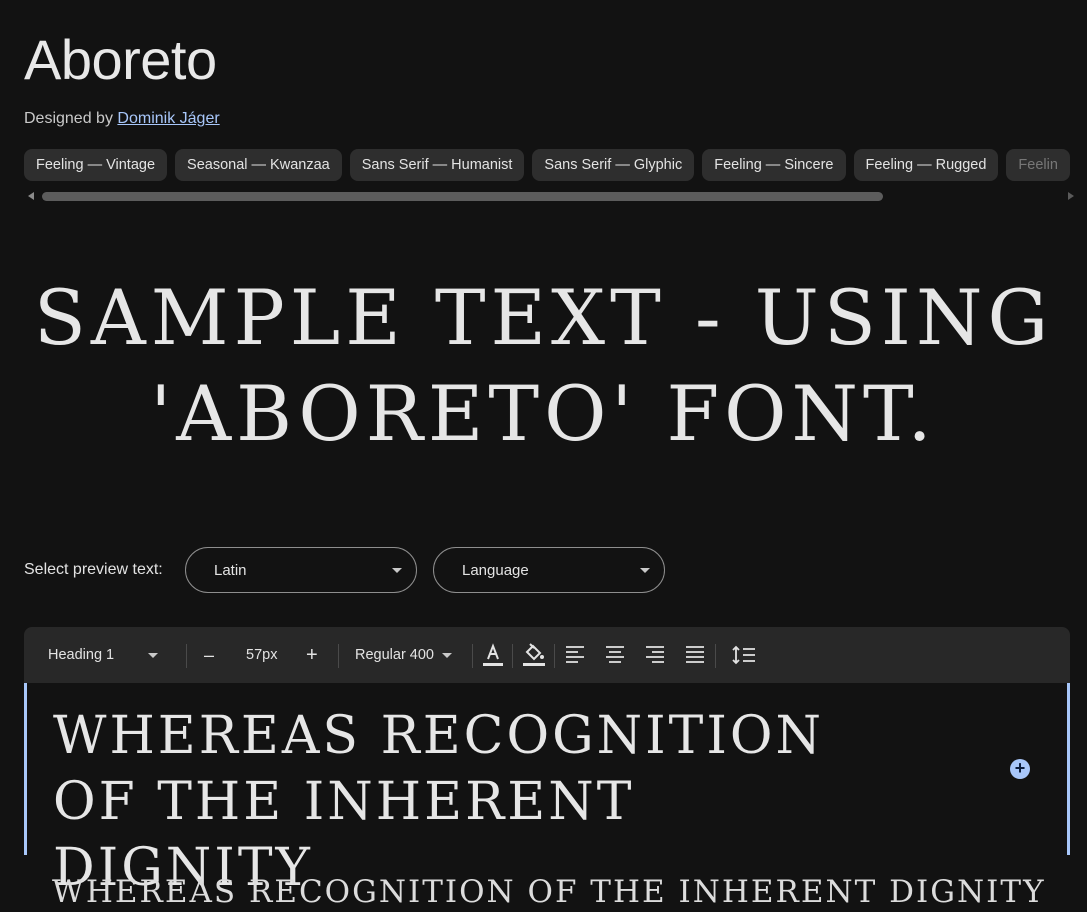  What do you see at coordinates (394, 655) in the screenshot?
I see `font-weight-value: Regular 400` at bounding box center [394, 655].